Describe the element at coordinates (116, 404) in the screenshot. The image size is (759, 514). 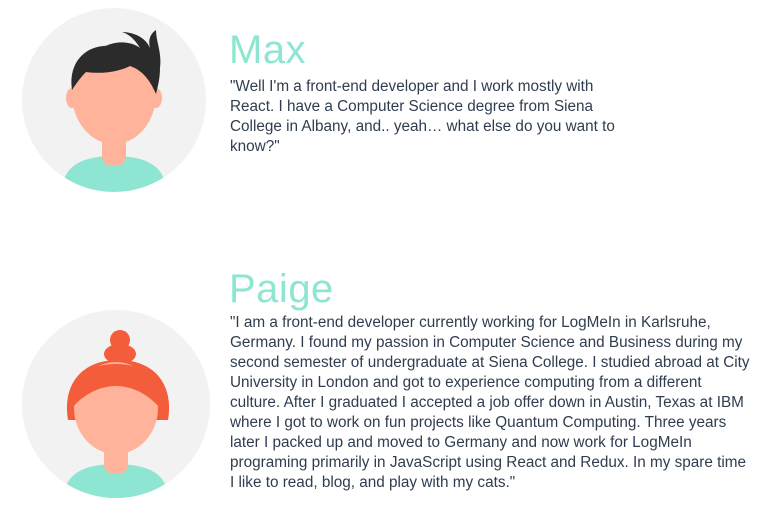
I see `female-avatar-icon` at that location.